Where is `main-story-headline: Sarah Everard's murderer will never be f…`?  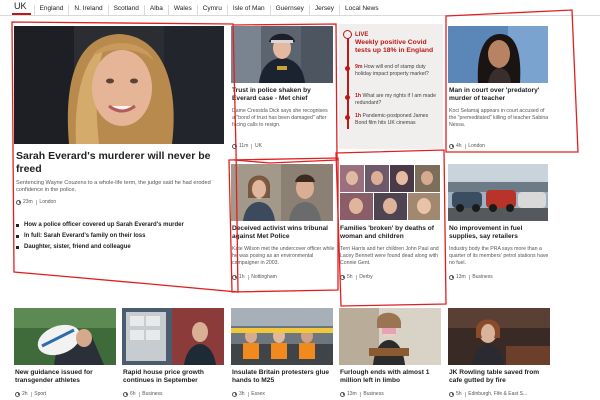
main-story-headline: Sarah Everard's murderer will never be f… is located at coordinates (121, 162).